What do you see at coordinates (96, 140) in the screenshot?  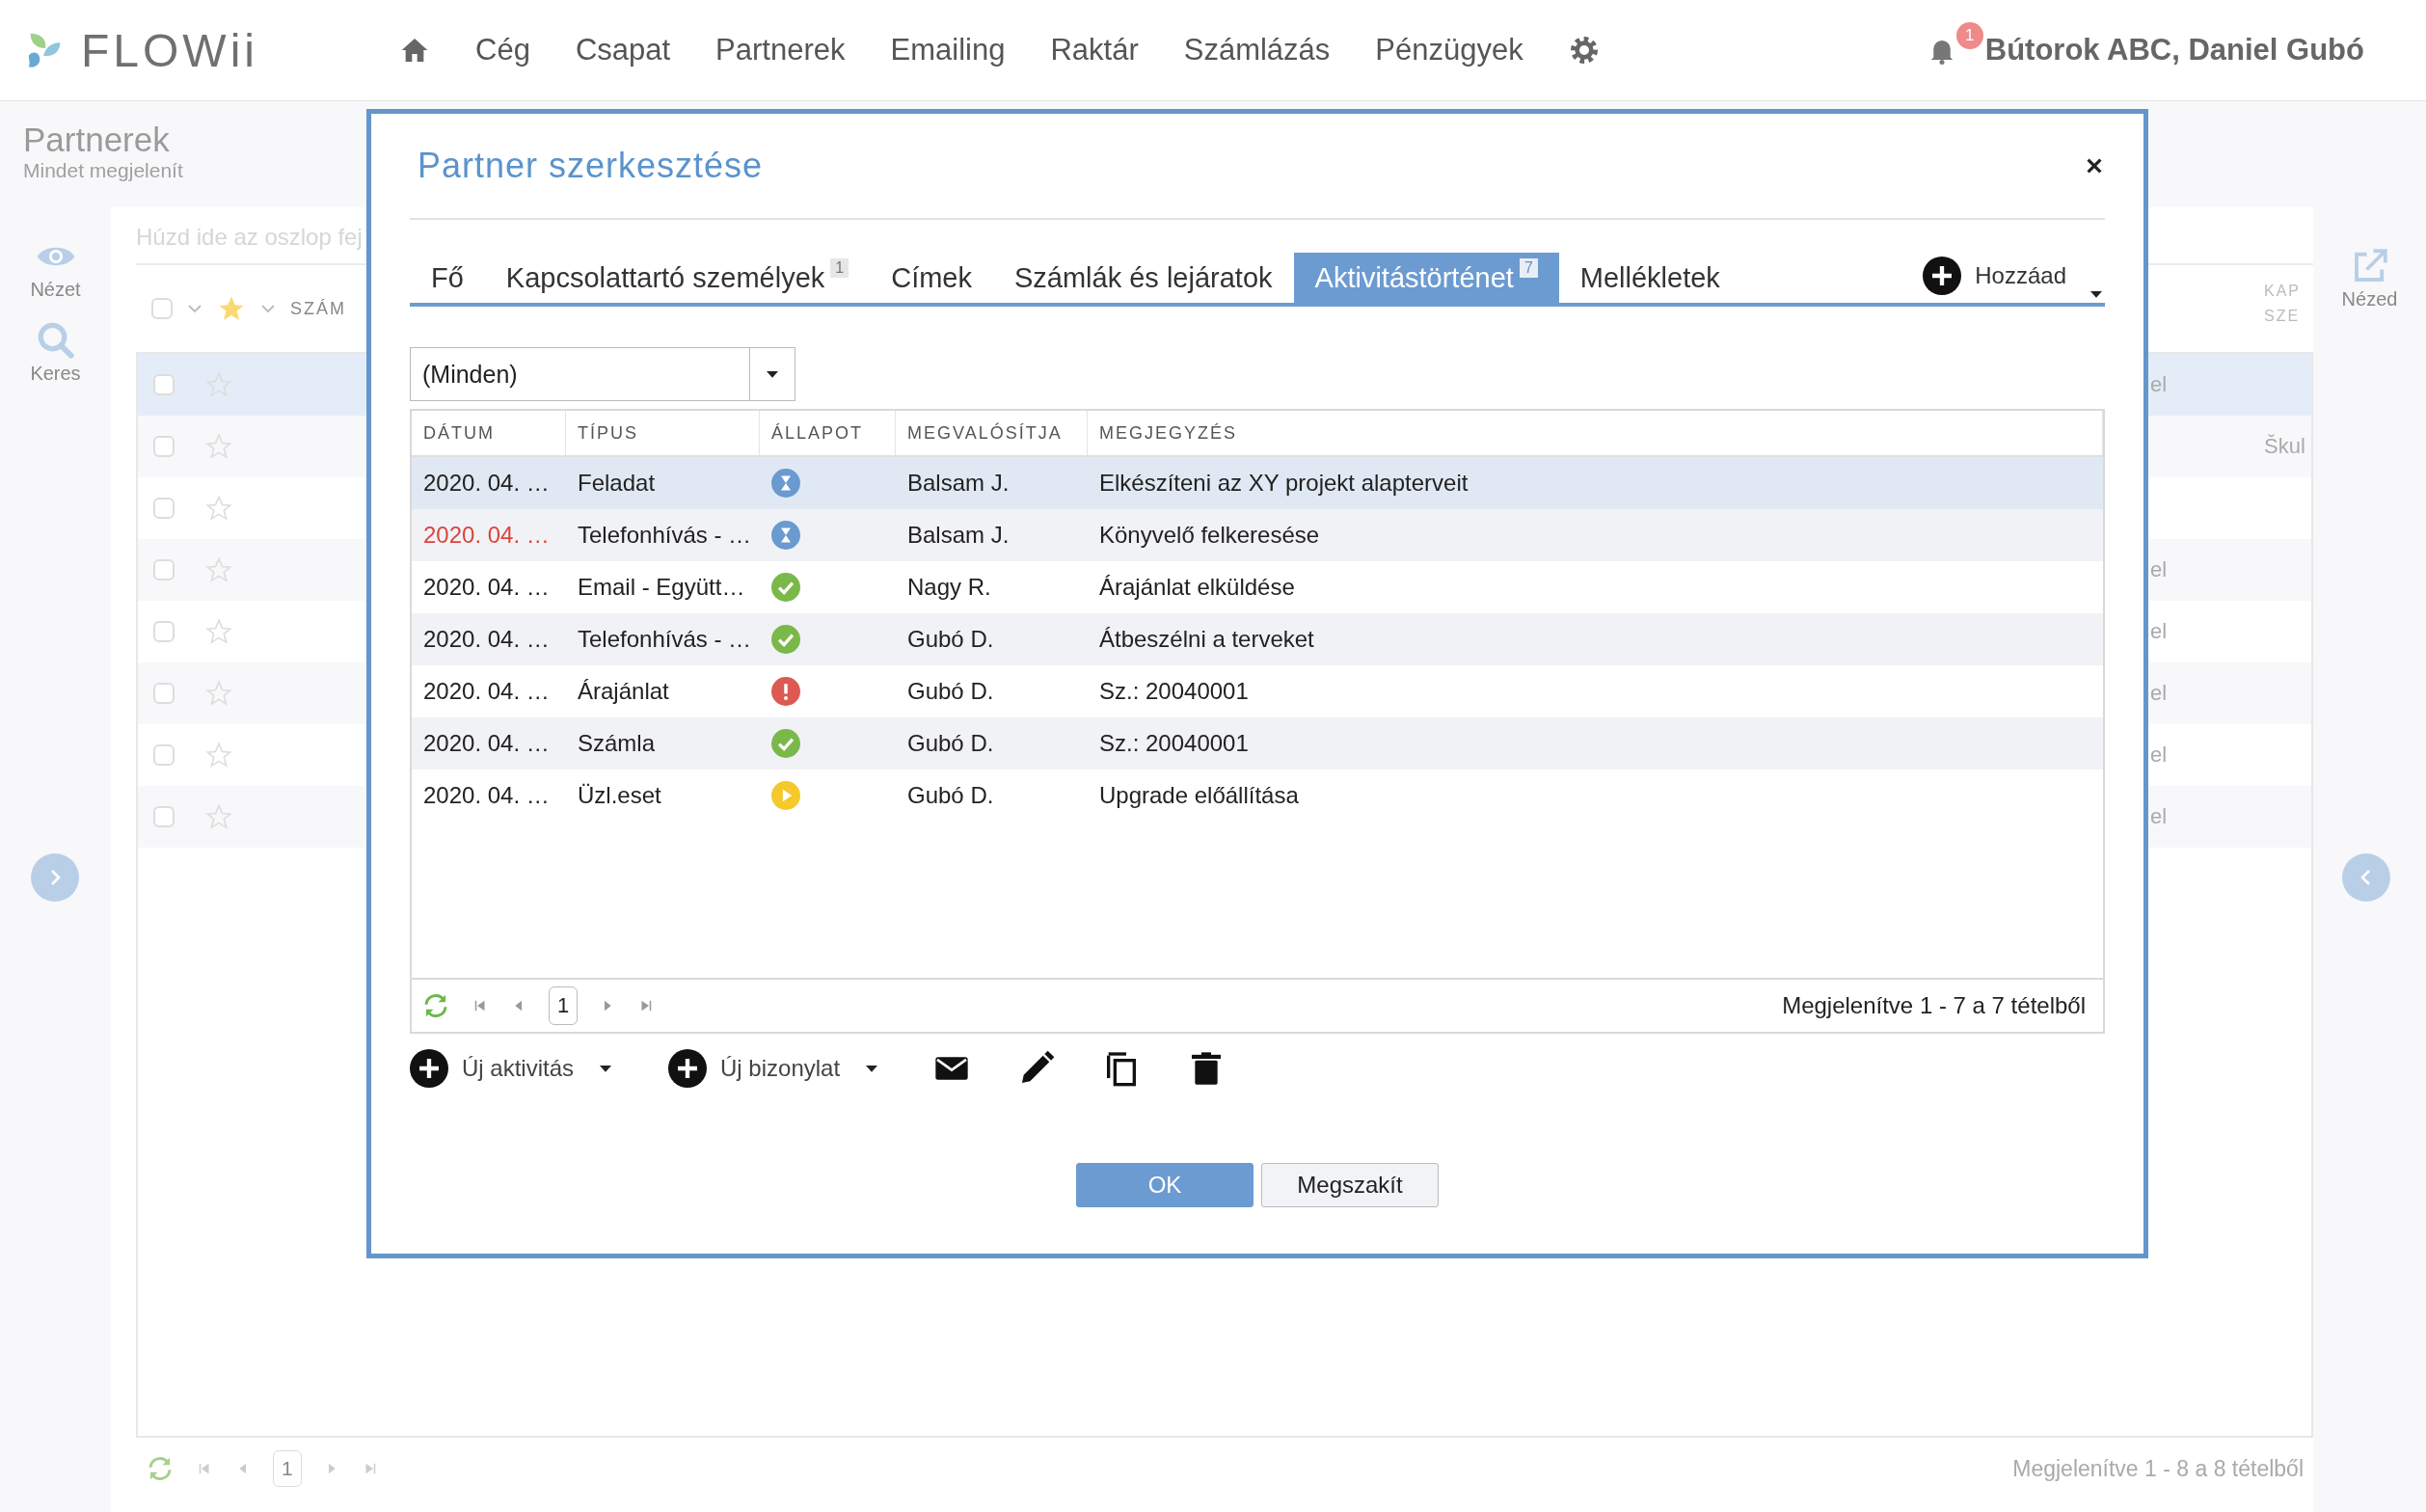 I see `page-title: Partnerek` at bounding box center [96, 140].